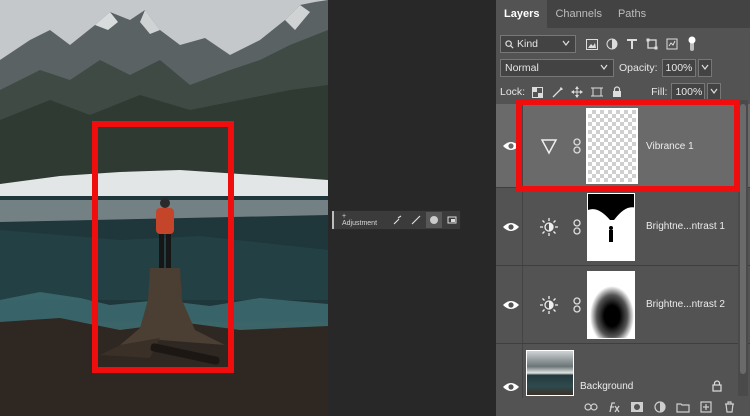  What do you see at coordinates (509, 44) in the screenshot?
I see `search-icon` at bounding box center [509, 44].